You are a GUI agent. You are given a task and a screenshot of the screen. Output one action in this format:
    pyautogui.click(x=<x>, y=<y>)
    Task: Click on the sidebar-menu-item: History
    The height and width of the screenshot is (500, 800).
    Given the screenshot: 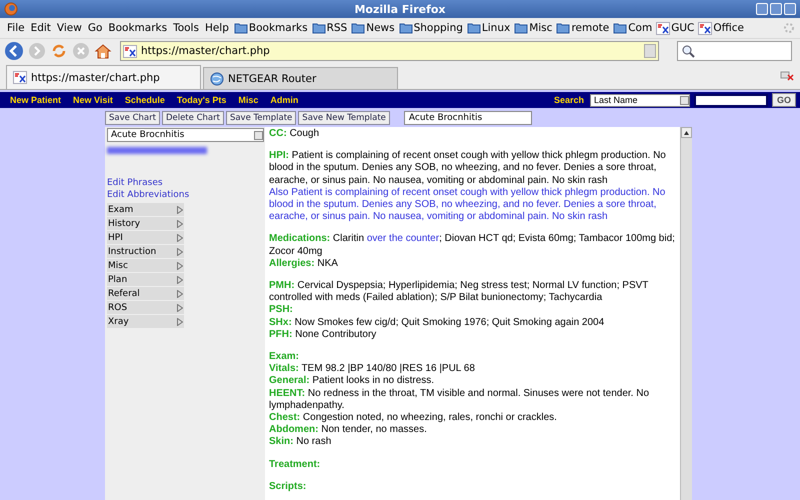 What is the action you would take?
    pyautogui.click(x=145, y=223)
    